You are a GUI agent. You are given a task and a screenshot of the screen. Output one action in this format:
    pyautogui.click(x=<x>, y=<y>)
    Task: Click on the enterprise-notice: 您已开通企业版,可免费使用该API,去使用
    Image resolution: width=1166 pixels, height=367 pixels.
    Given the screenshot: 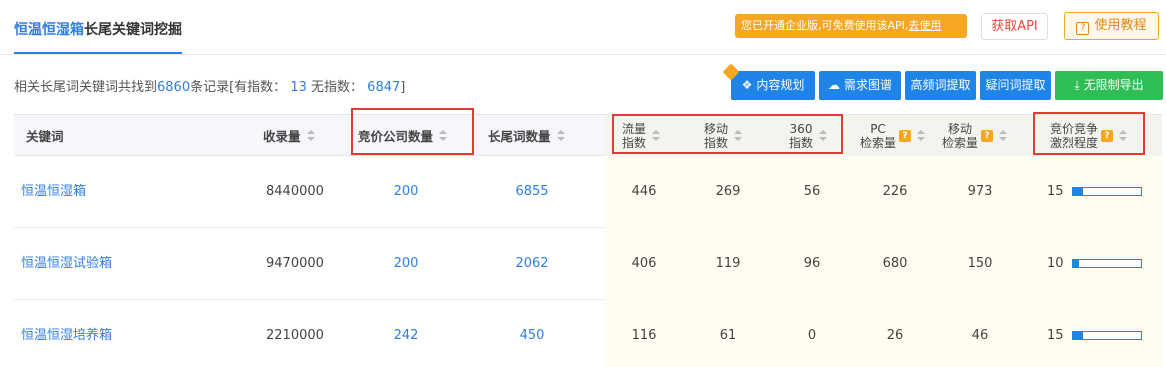 What is the action you would take?
    pyautogui.click(x=851, y=26)
    